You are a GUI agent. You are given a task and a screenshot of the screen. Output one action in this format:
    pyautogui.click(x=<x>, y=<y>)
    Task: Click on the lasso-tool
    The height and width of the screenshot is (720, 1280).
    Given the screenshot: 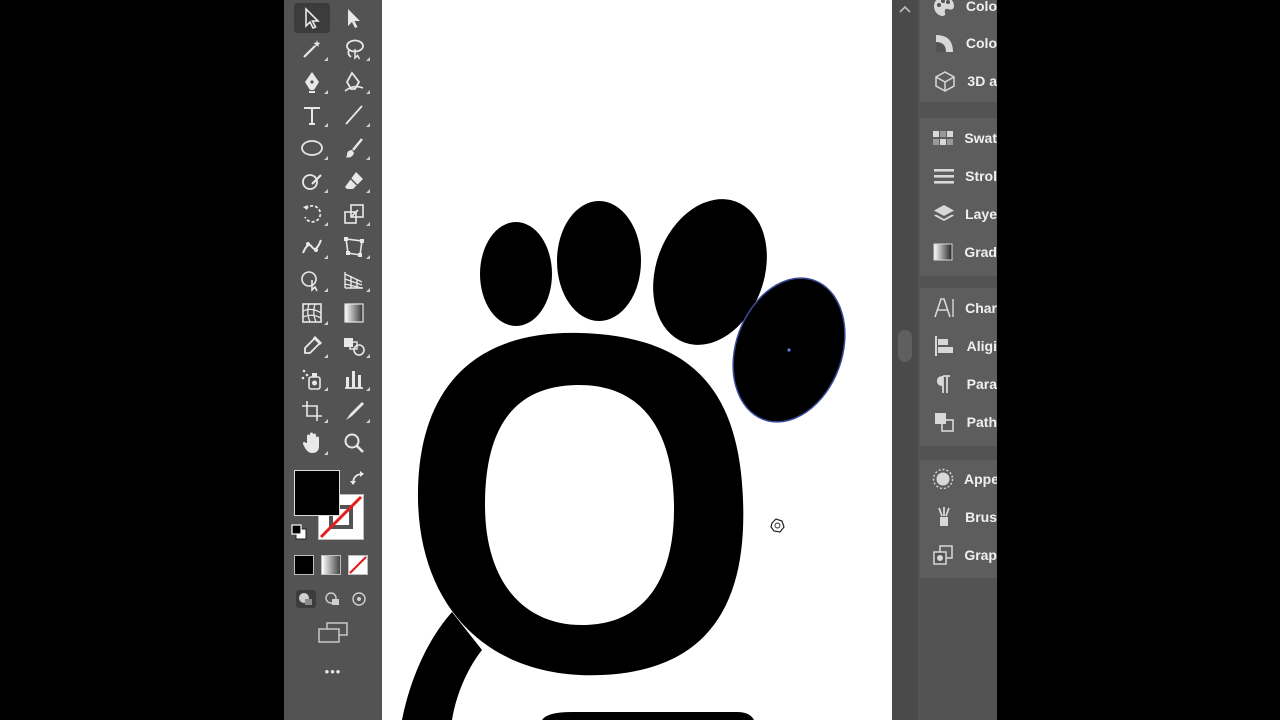 What is the action you would take?
    pyautogui.click(x=354, y=49)
    